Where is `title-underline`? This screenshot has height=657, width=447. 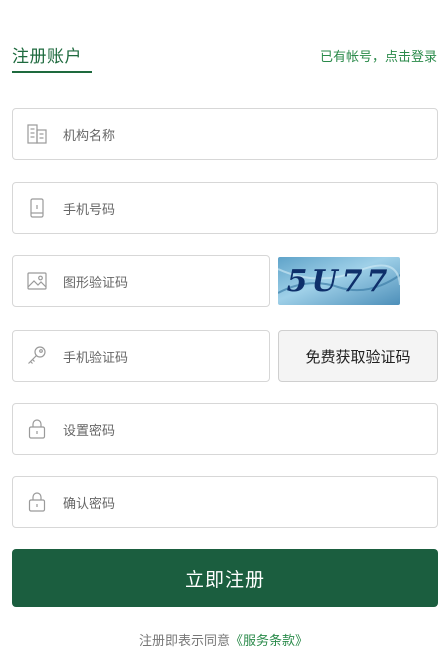 title-underline is located at coordinates (52, 72).